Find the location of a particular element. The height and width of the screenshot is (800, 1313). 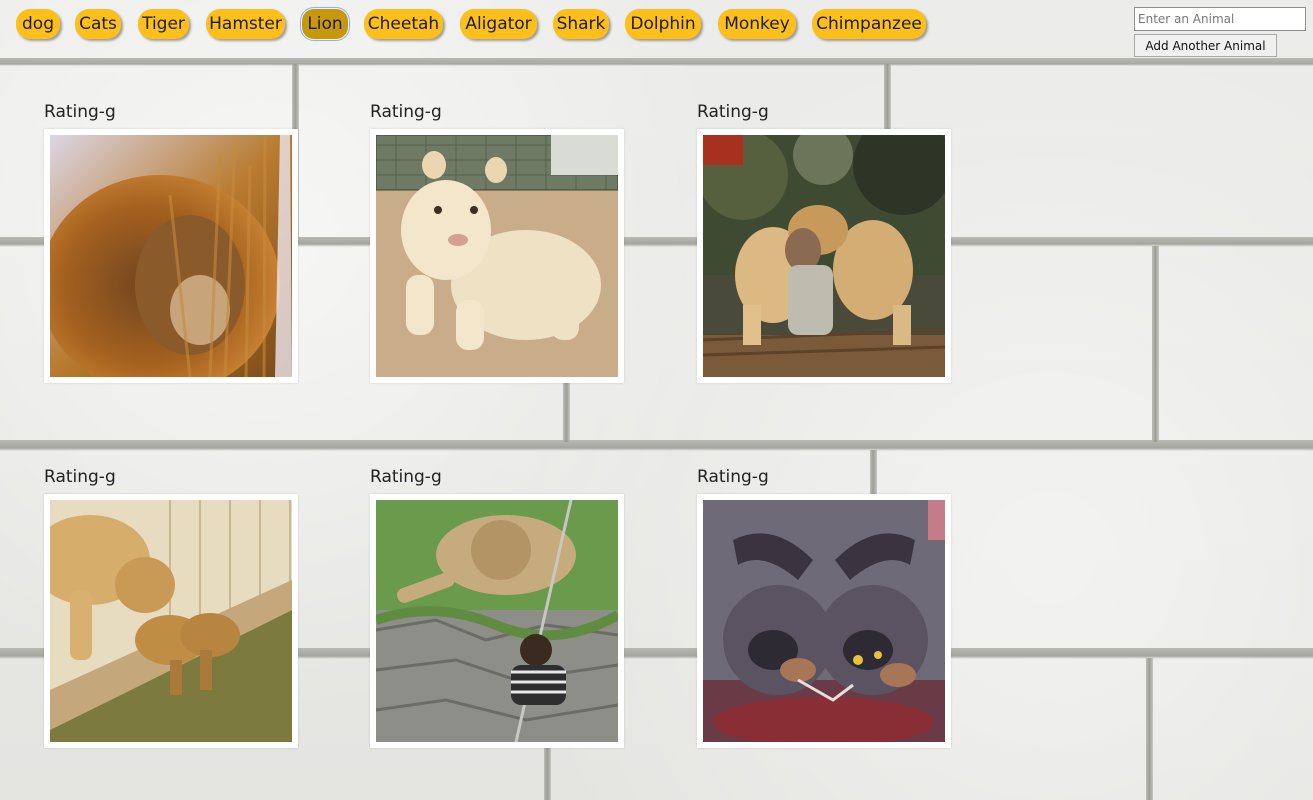

animal-button-cheetah: Cheetah is located at coordinates (403, 24).